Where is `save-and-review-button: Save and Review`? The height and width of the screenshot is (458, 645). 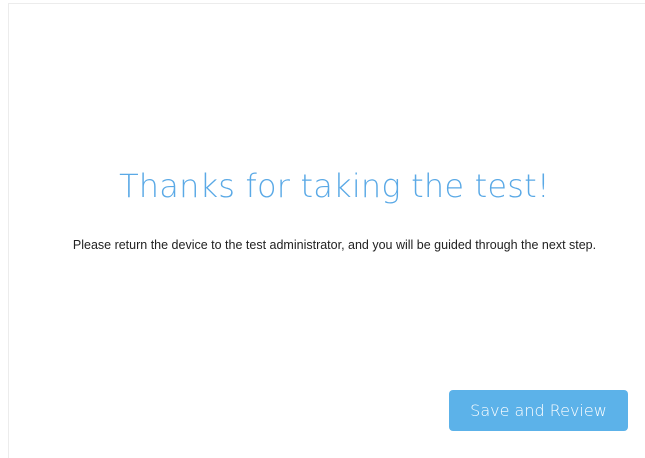 save-and-review-button: Save and Review is located at coordinates (538, 410).